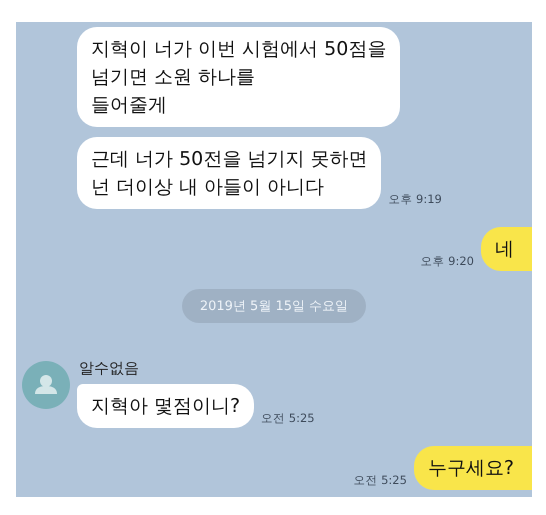 The image size is (546, 515). What do you see at coordinates (447, 261) in the screenshot?
I see `message-time: 오후 9:20` at bounding box center [447, 261].